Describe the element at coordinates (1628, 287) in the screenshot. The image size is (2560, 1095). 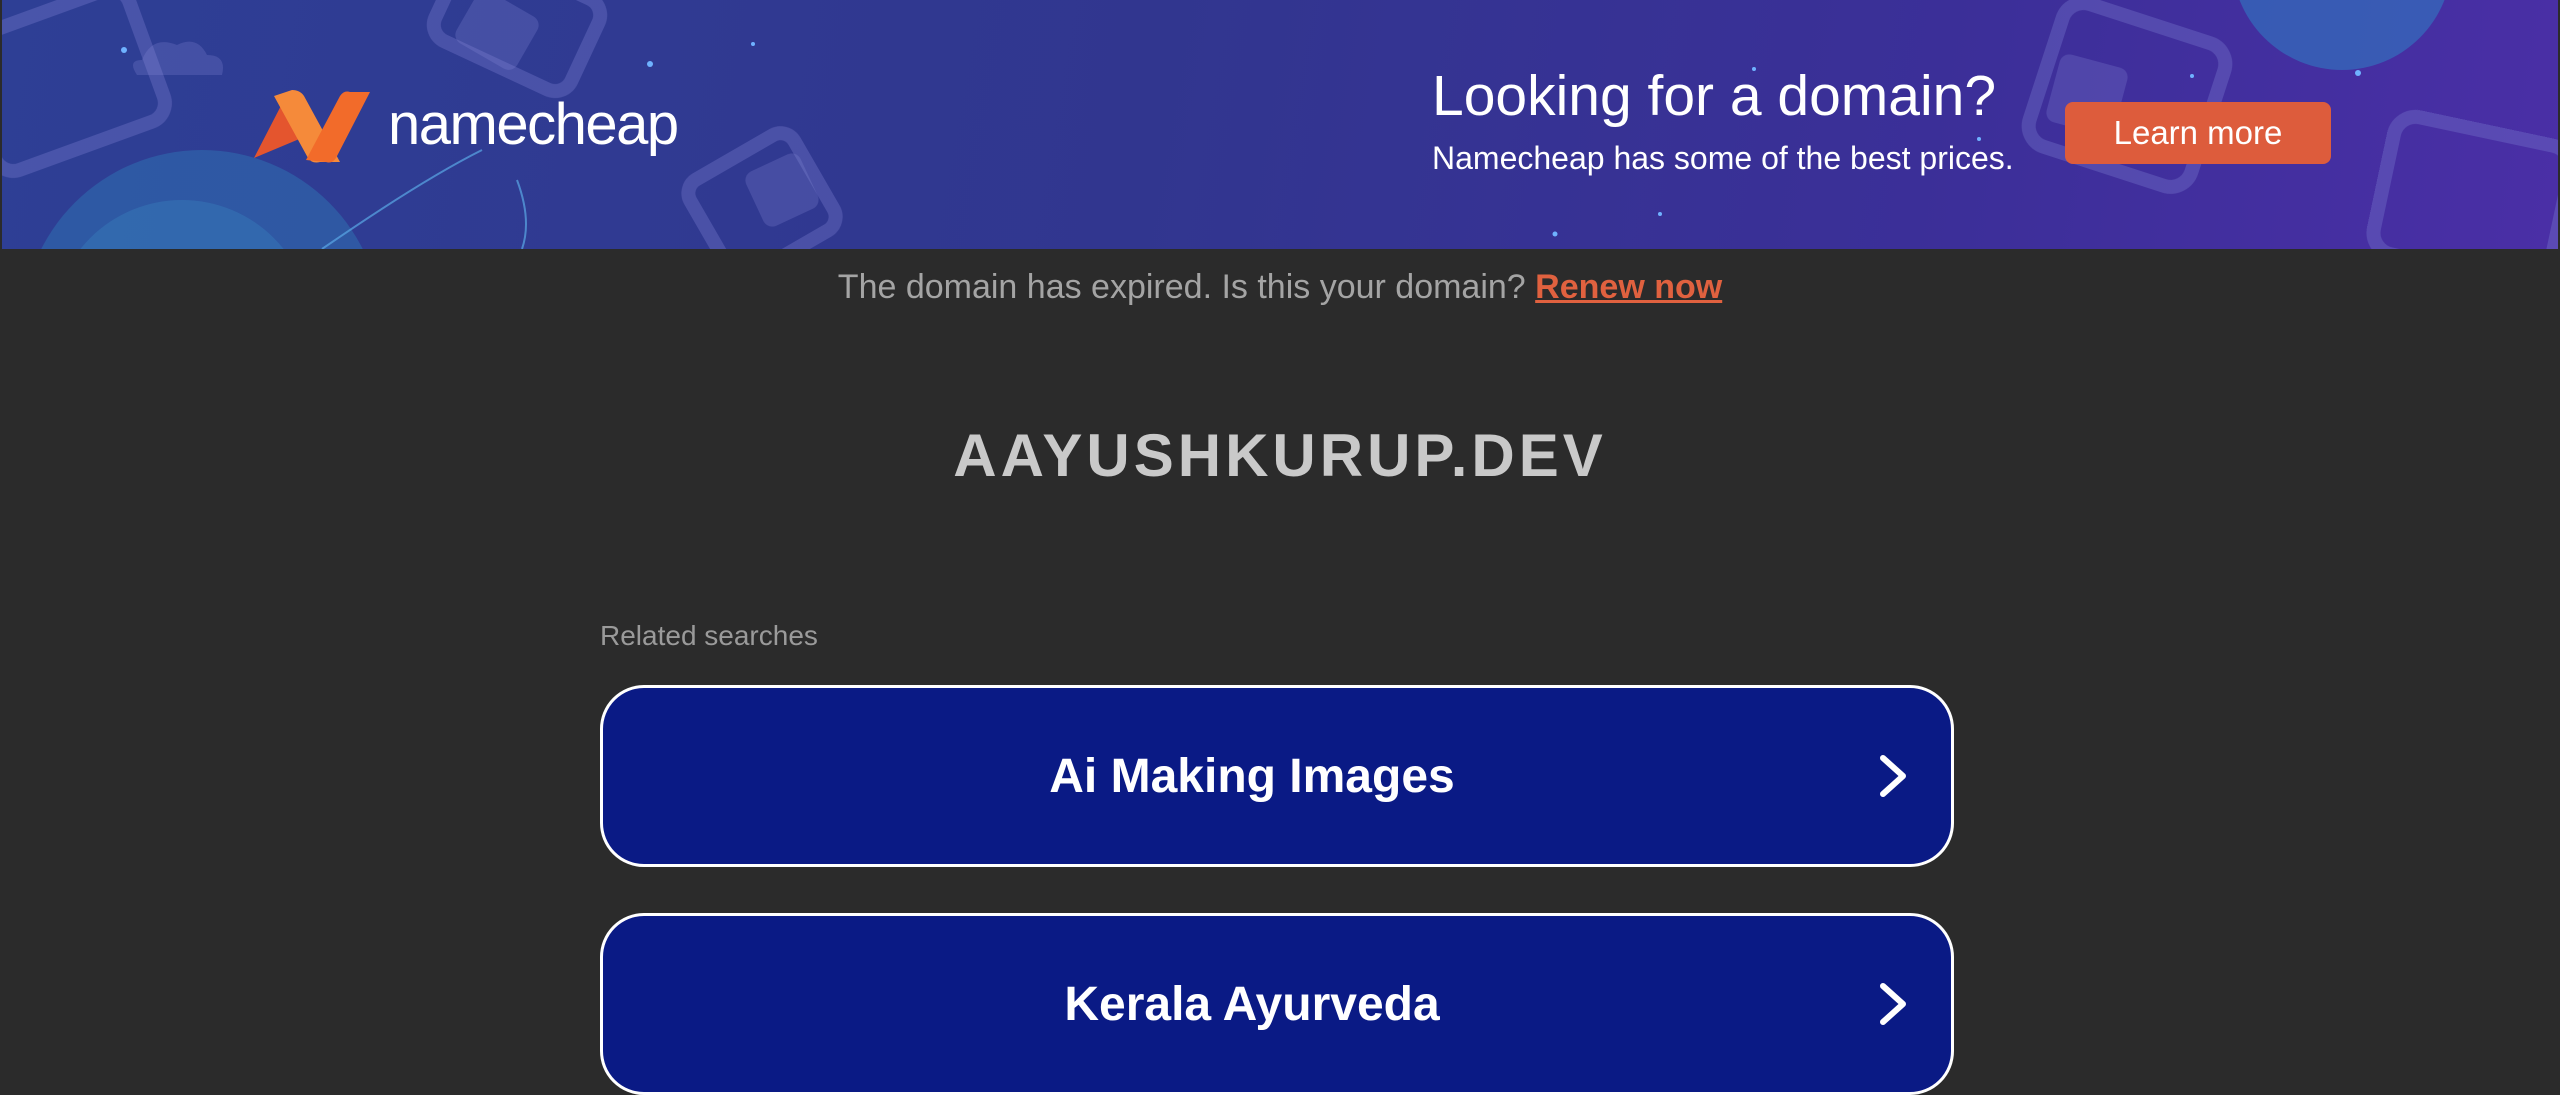
I see `renew-now-link: Renew now` at that location.